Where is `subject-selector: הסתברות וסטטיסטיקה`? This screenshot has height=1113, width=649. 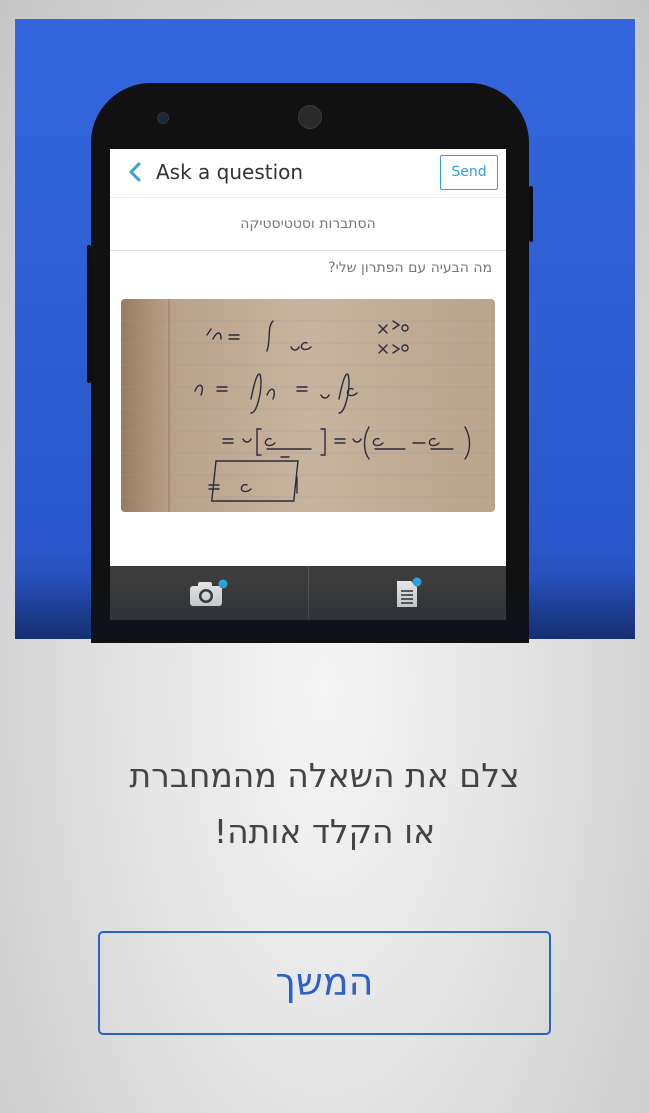 subject-selector: הסתברות וסטטיסטיקה is located at coordinates (308, 224).